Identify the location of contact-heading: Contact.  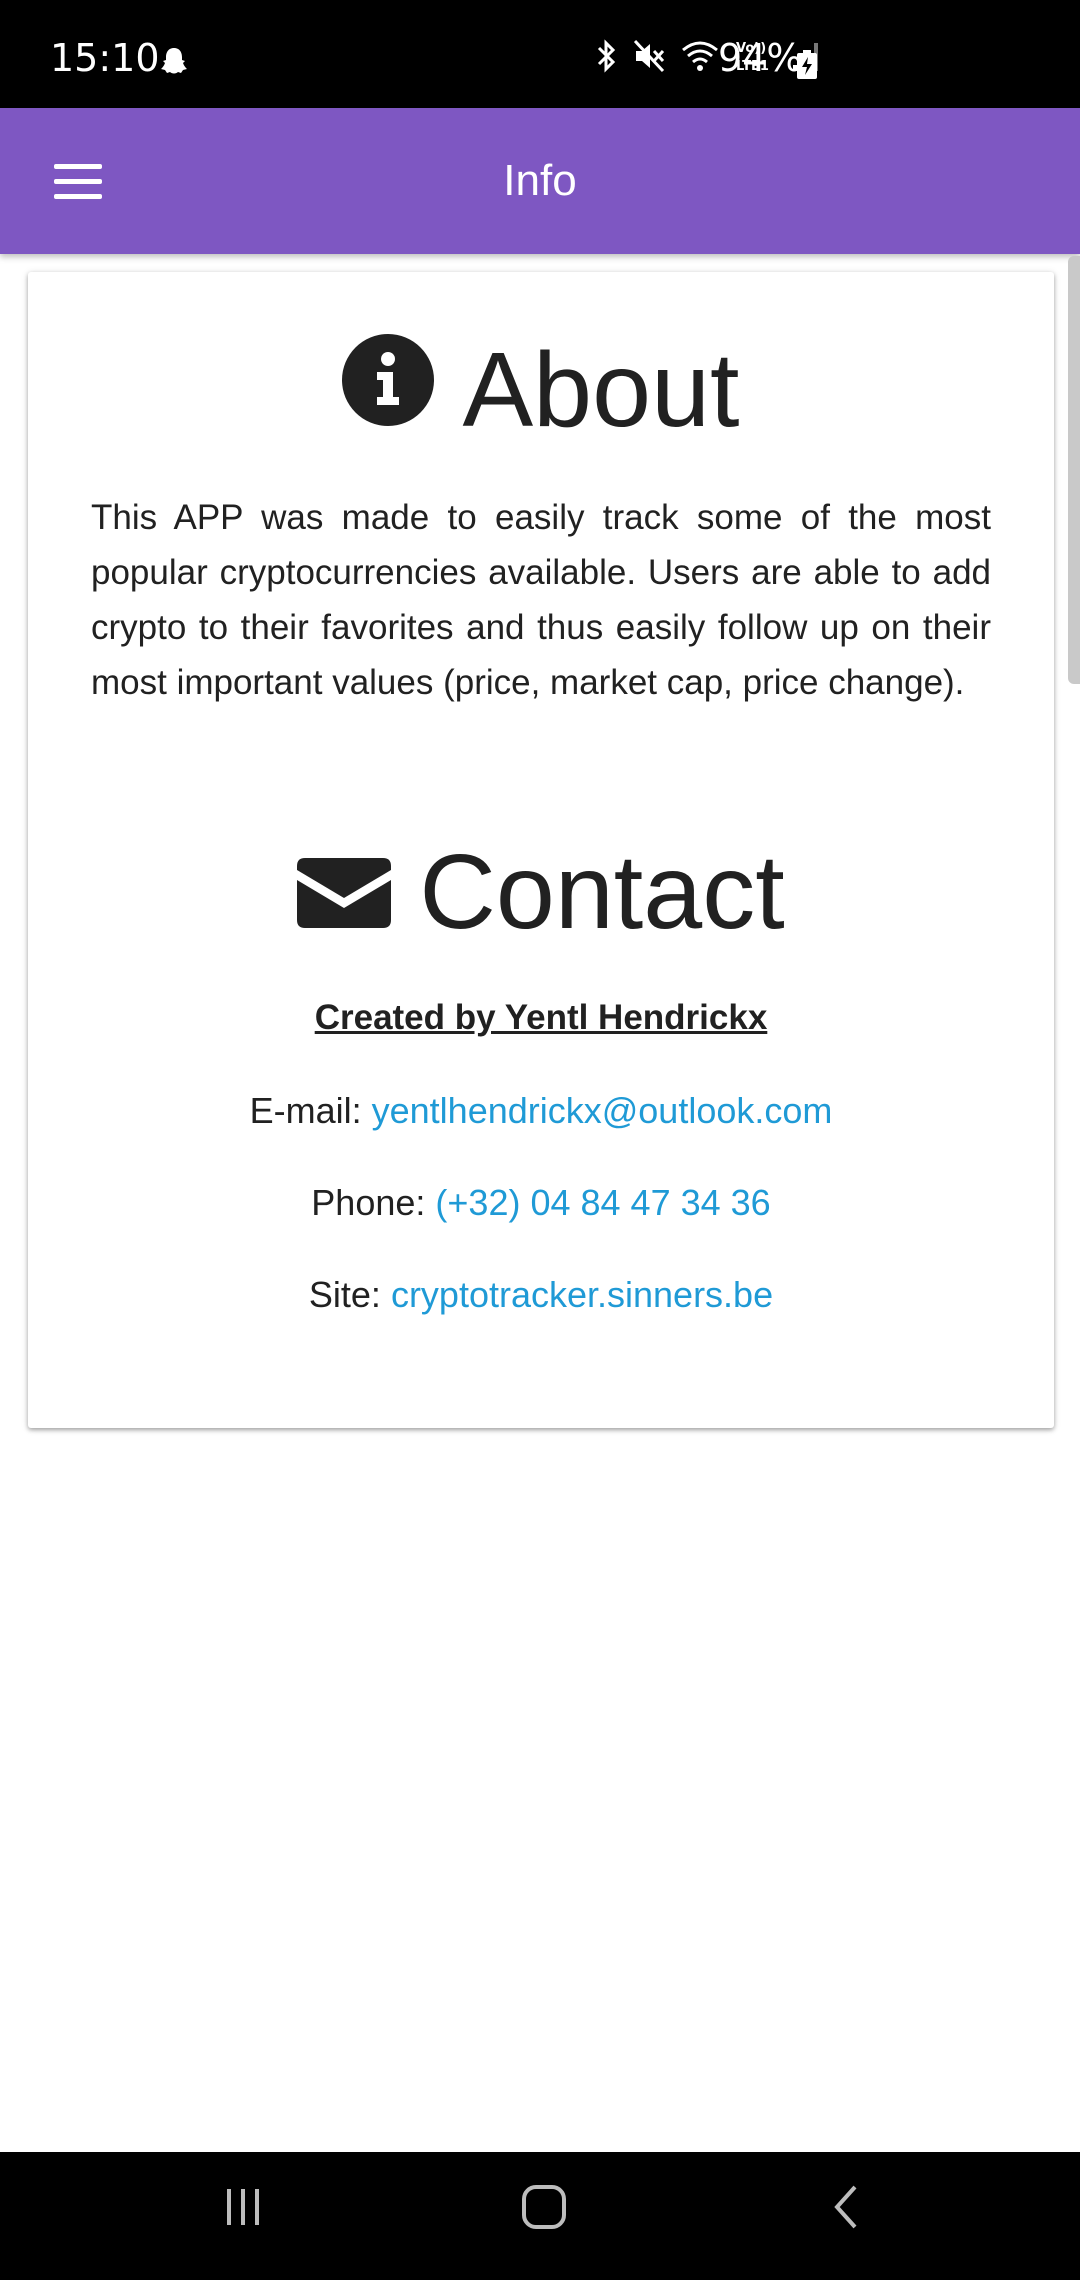
(541, 892).